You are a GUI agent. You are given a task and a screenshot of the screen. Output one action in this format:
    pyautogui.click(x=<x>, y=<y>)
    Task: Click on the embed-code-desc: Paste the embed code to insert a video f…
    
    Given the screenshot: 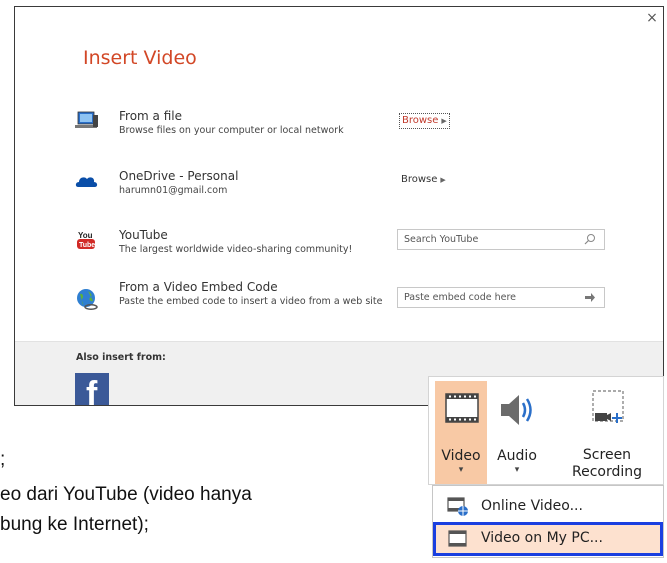 What is the action you would take?
    pyautogui.click(x=251, y=301)
    